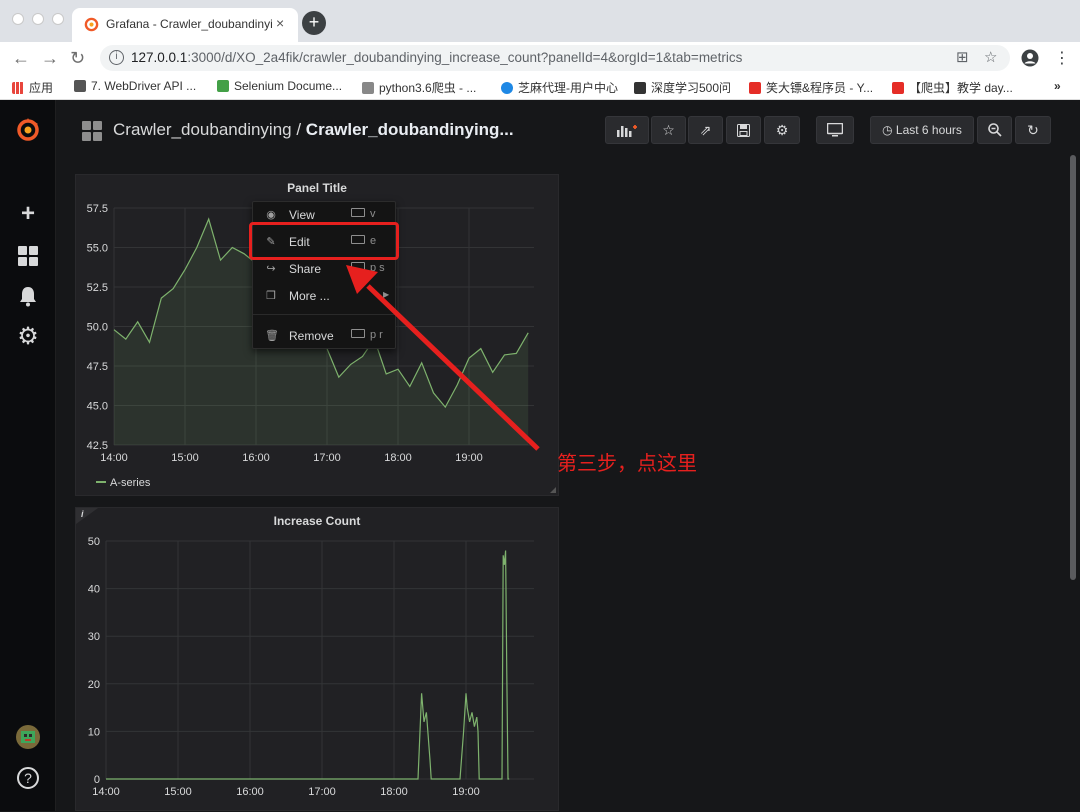  I want to click on shortcut-hint: v, so click(363, 214).